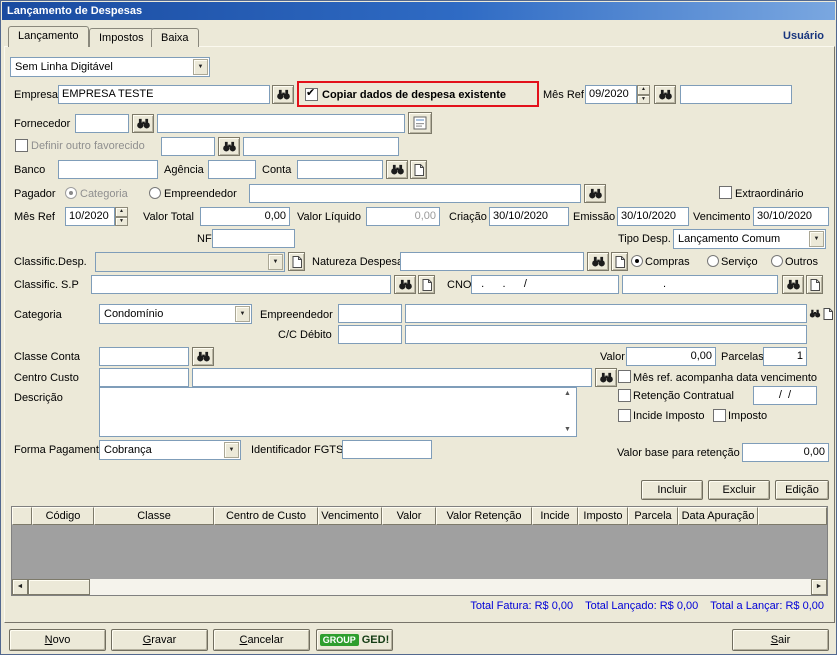  Describe the element at coordinates (624, 376) in the screenshot. I see `mes-ref-acompanha-checkbox` at that location.